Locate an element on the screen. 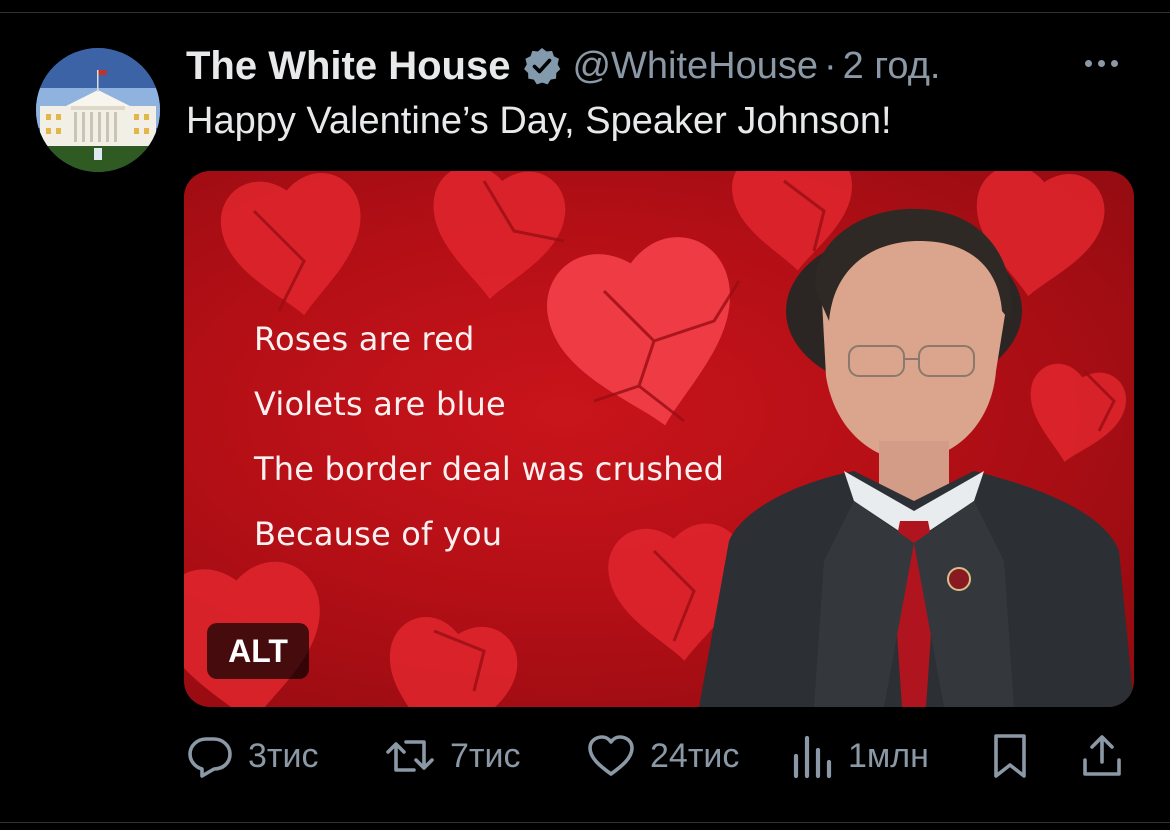  avatar is located at coordinates (98, 110).